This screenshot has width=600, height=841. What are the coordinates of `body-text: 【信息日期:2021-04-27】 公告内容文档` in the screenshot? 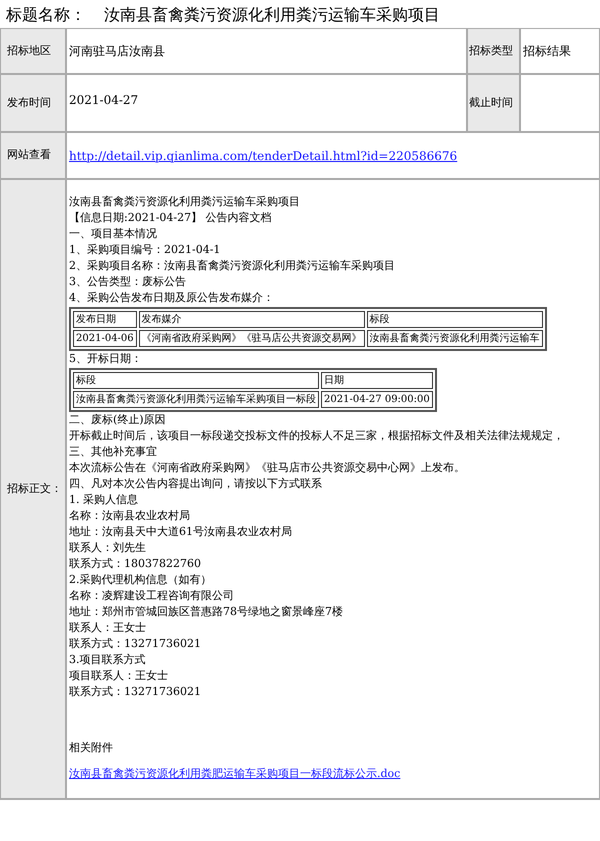 It's located at (170, 218).